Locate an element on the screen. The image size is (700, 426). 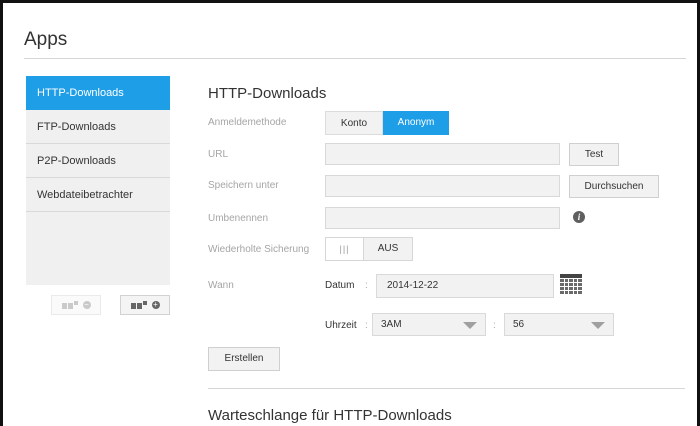
login-option-anonym: Anonym is located at coordinates (416, 123).